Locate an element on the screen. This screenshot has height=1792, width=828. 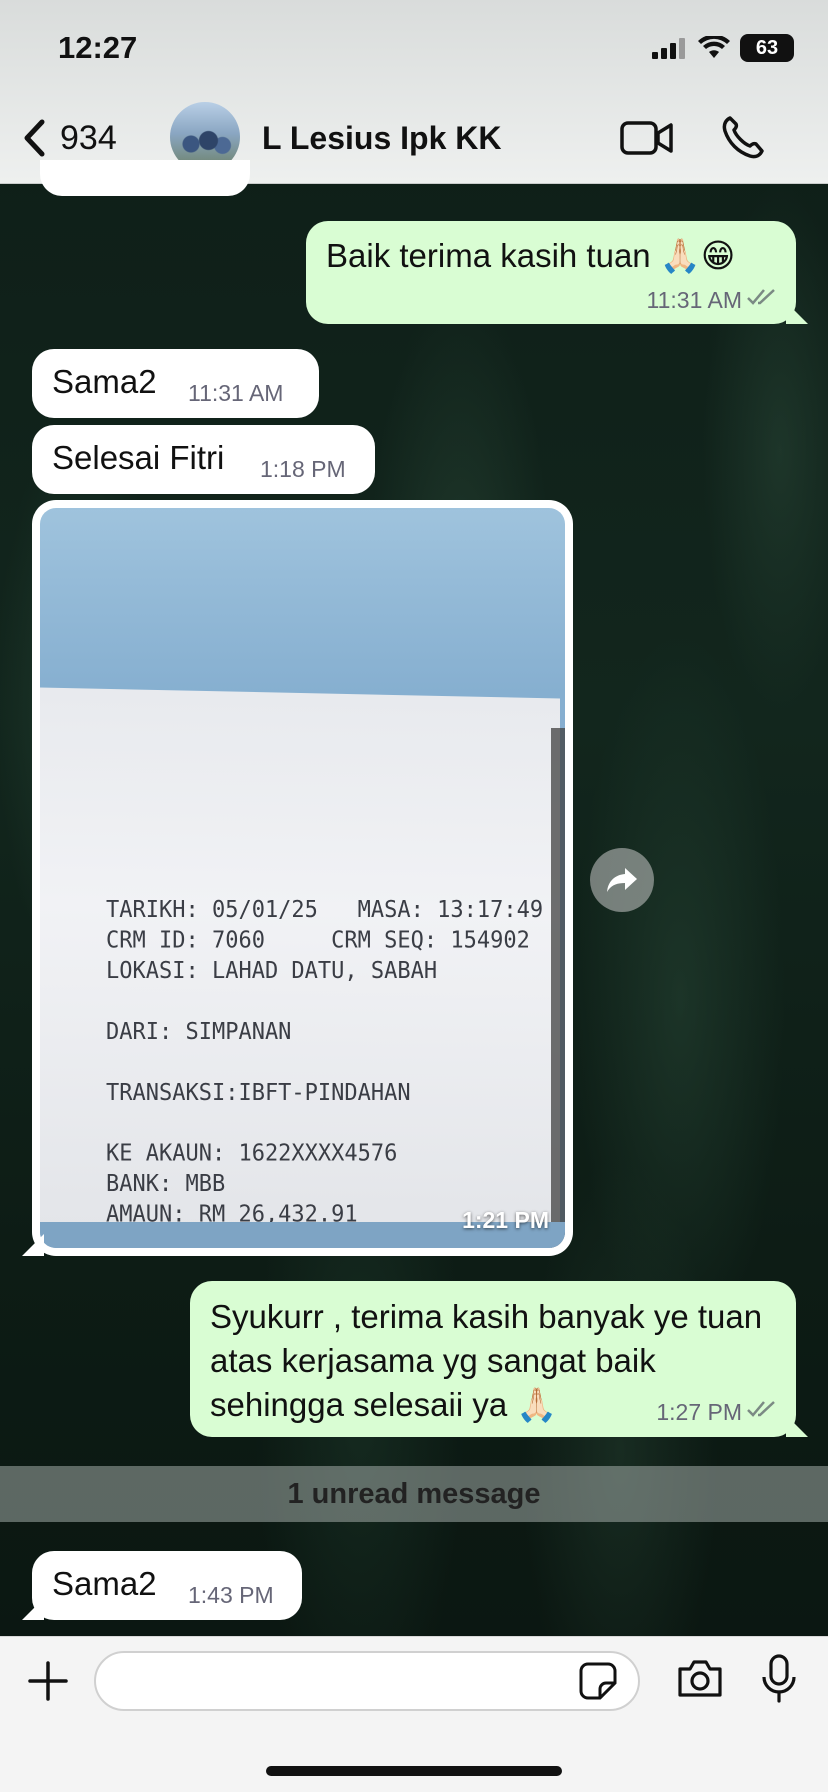
voice-call-button is located at coordinates (743, 139).